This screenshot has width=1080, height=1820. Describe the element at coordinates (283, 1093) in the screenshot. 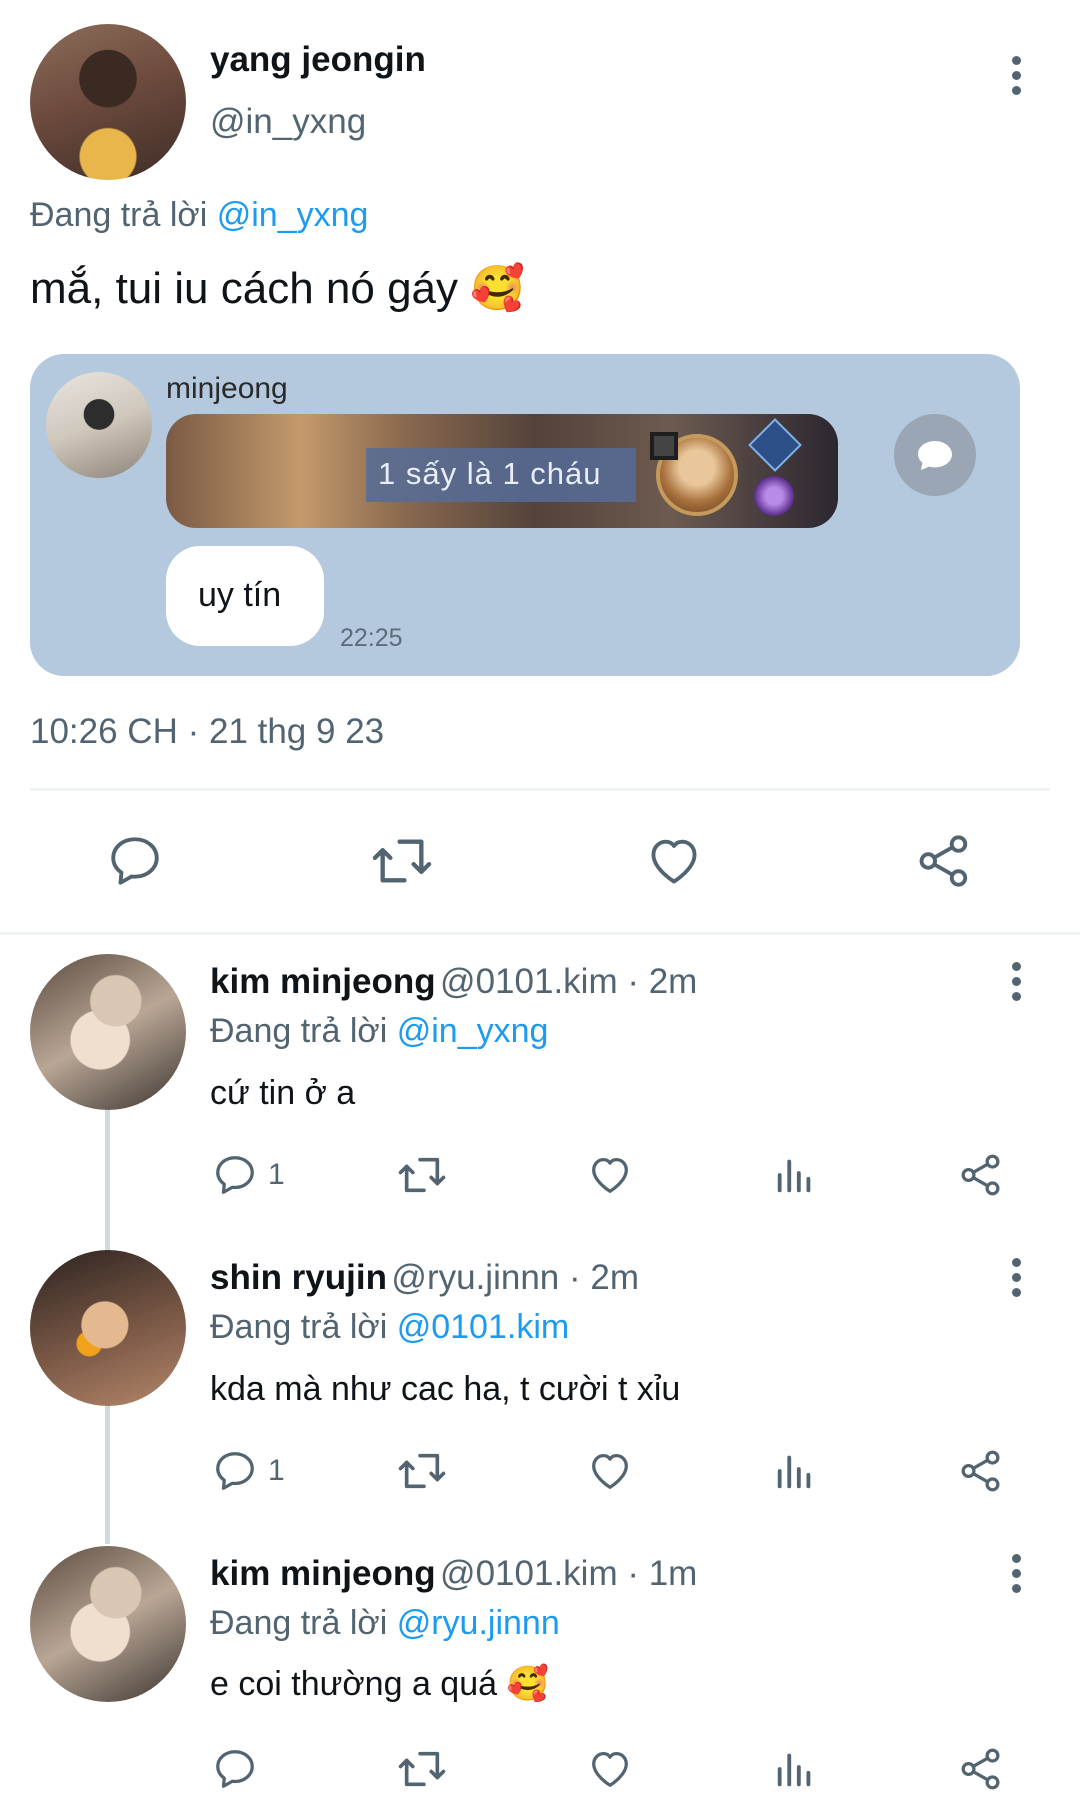

I see `reply-text: cứ tin ở a` at that location.